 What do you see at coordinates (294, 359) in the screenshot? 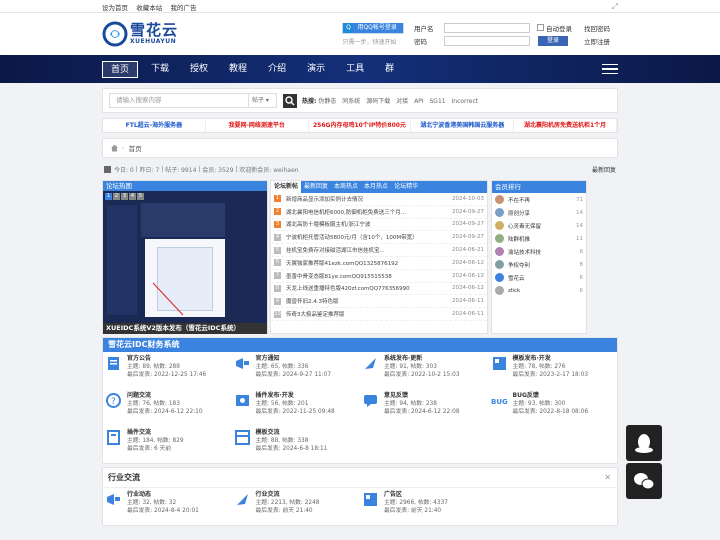
I see `forum-name: 官方通知` at bounding box center [294, 359].